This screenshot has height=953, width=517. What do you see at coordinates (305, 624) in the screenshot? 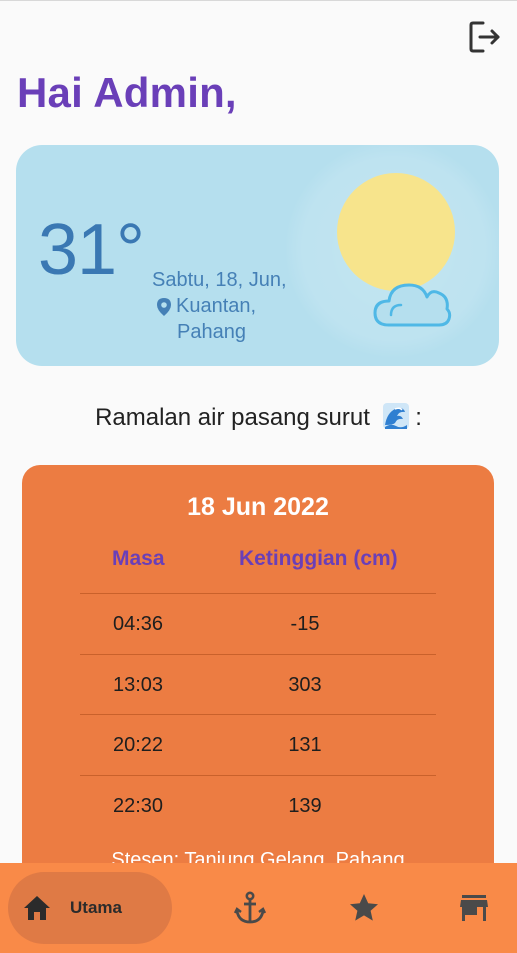
I see `row-height: -15` at bounding box center [305, 624].